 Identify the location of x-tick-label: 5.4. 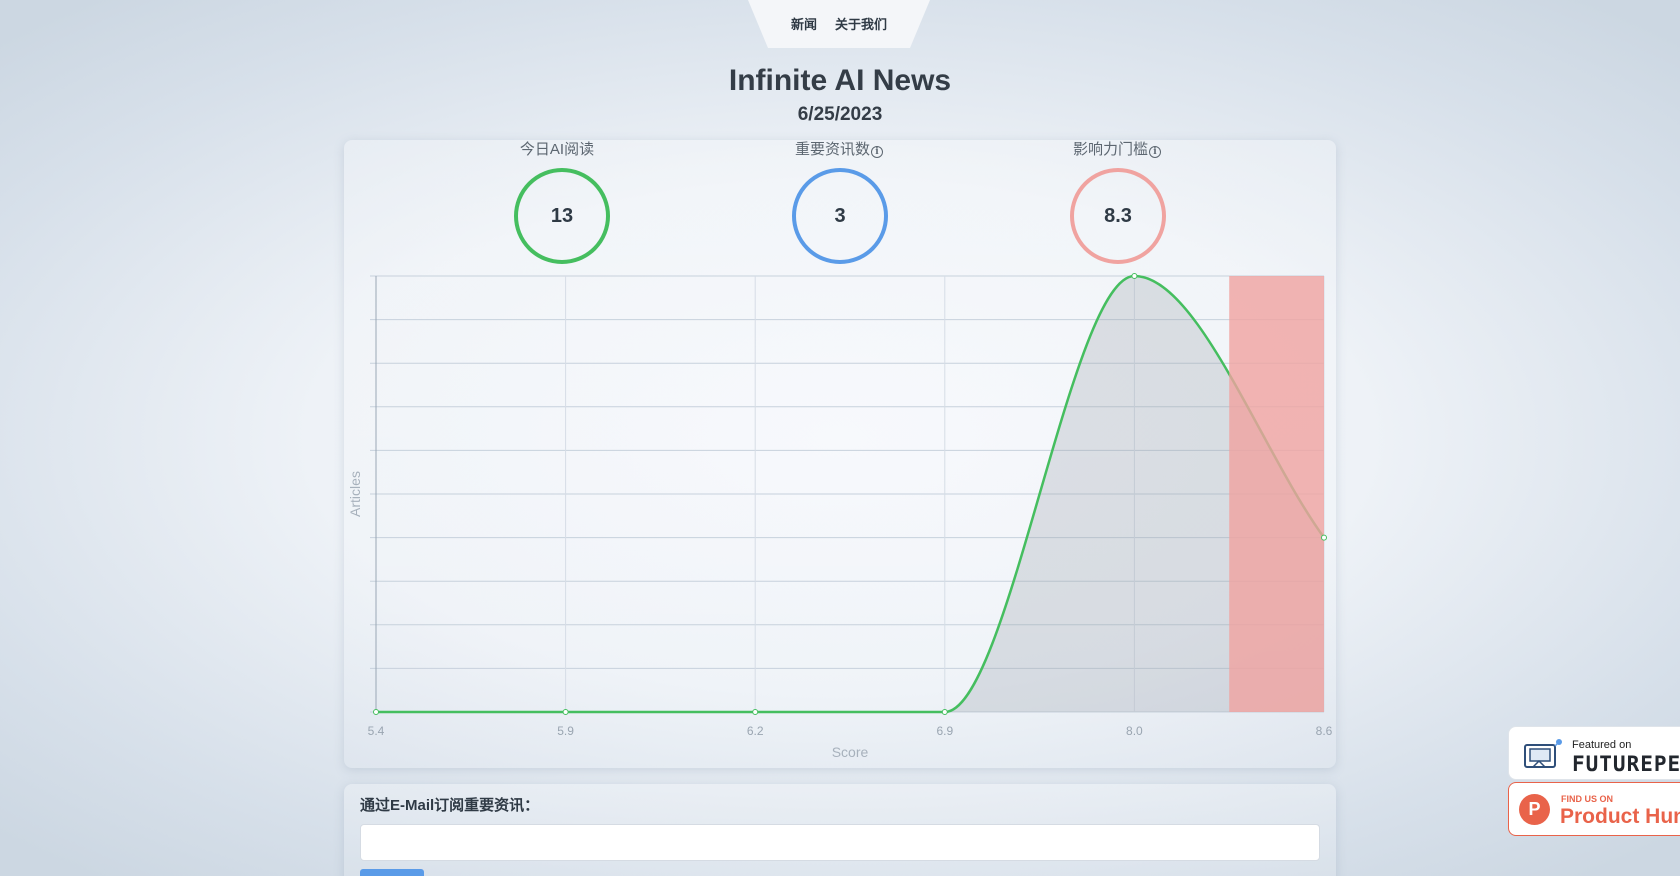
(376, 731).